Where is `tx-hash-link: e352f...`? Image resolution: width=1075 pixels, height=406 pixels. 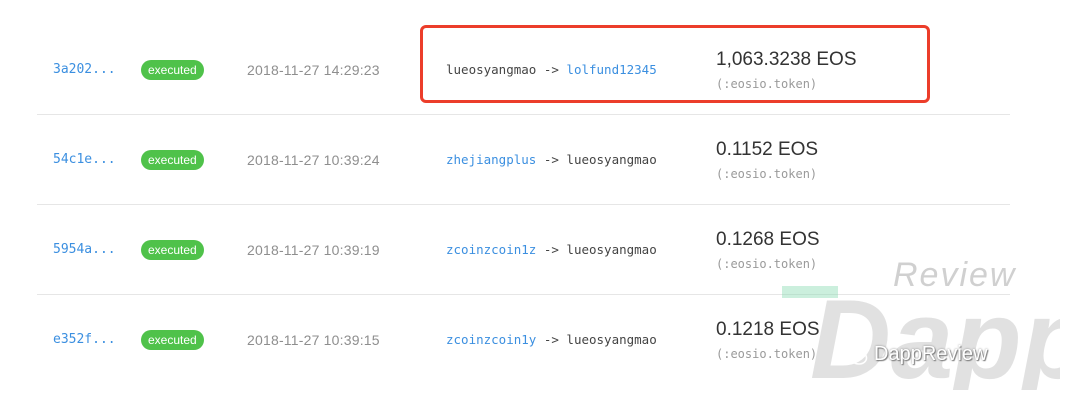
tx-hash-link: e352f... is located at coordinates (84, 339).